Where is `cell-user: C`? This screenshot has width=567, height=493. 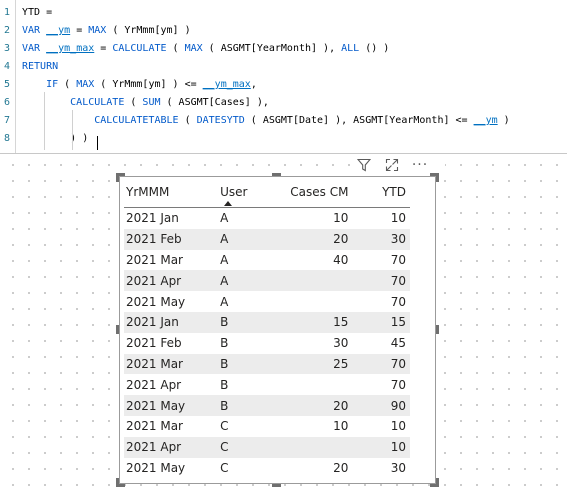
cell-user: C is located at coordinates (224, 467).